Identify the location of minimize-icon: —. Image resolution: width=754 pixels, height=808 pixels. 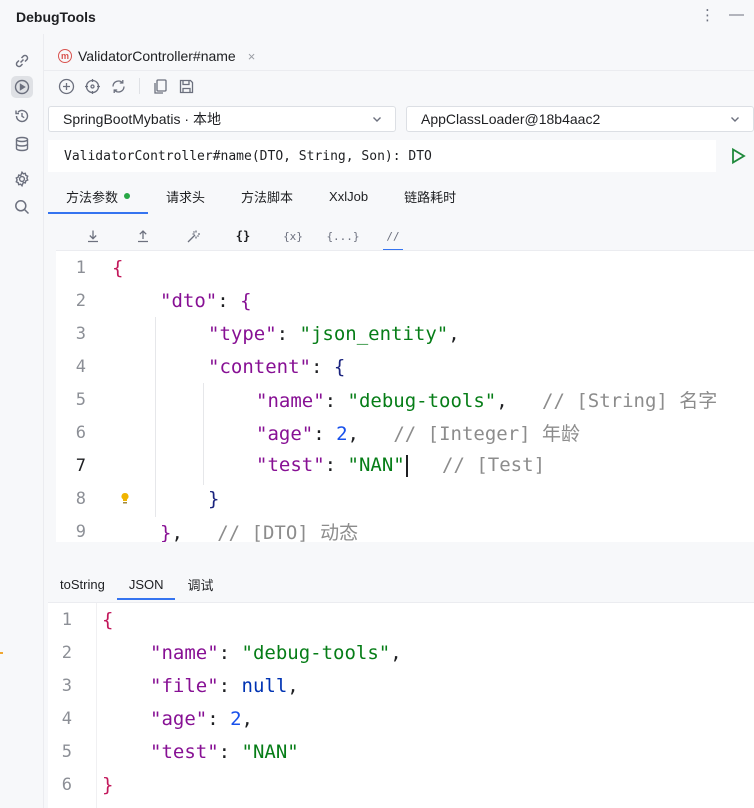
(736, 15).